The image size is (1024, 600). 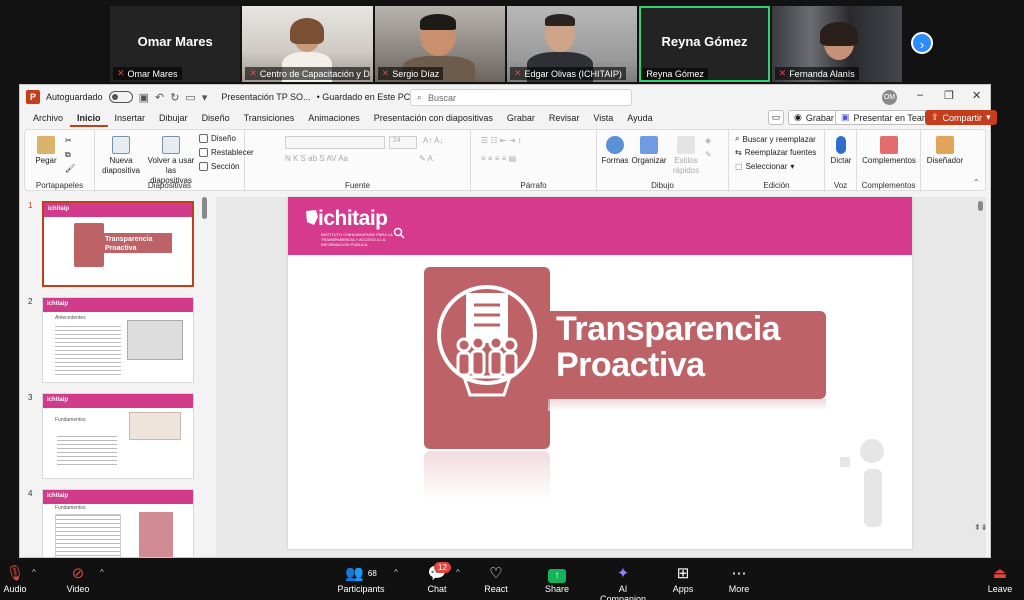 I want to click on ai-companion-button: ✦ AI Companion, so click(x=623, y=582).